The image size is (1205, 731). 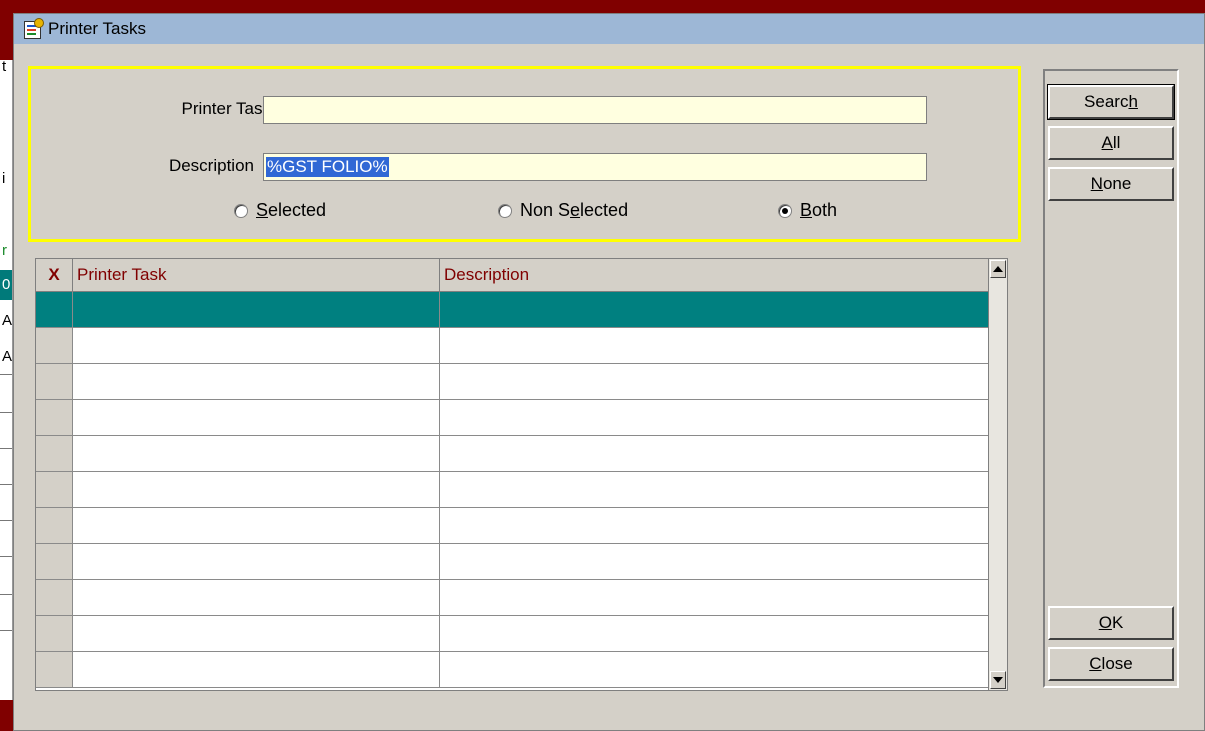 I want to click on background-window-text: r, so click(x=4, y=250).